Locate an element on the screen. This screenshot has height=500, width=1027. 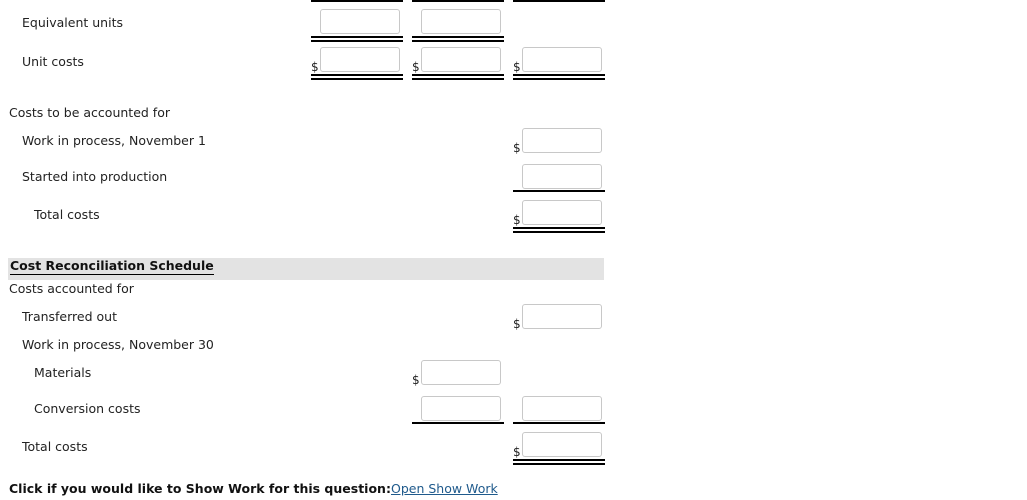
total-costs-input is located at coordinates (562, 212).